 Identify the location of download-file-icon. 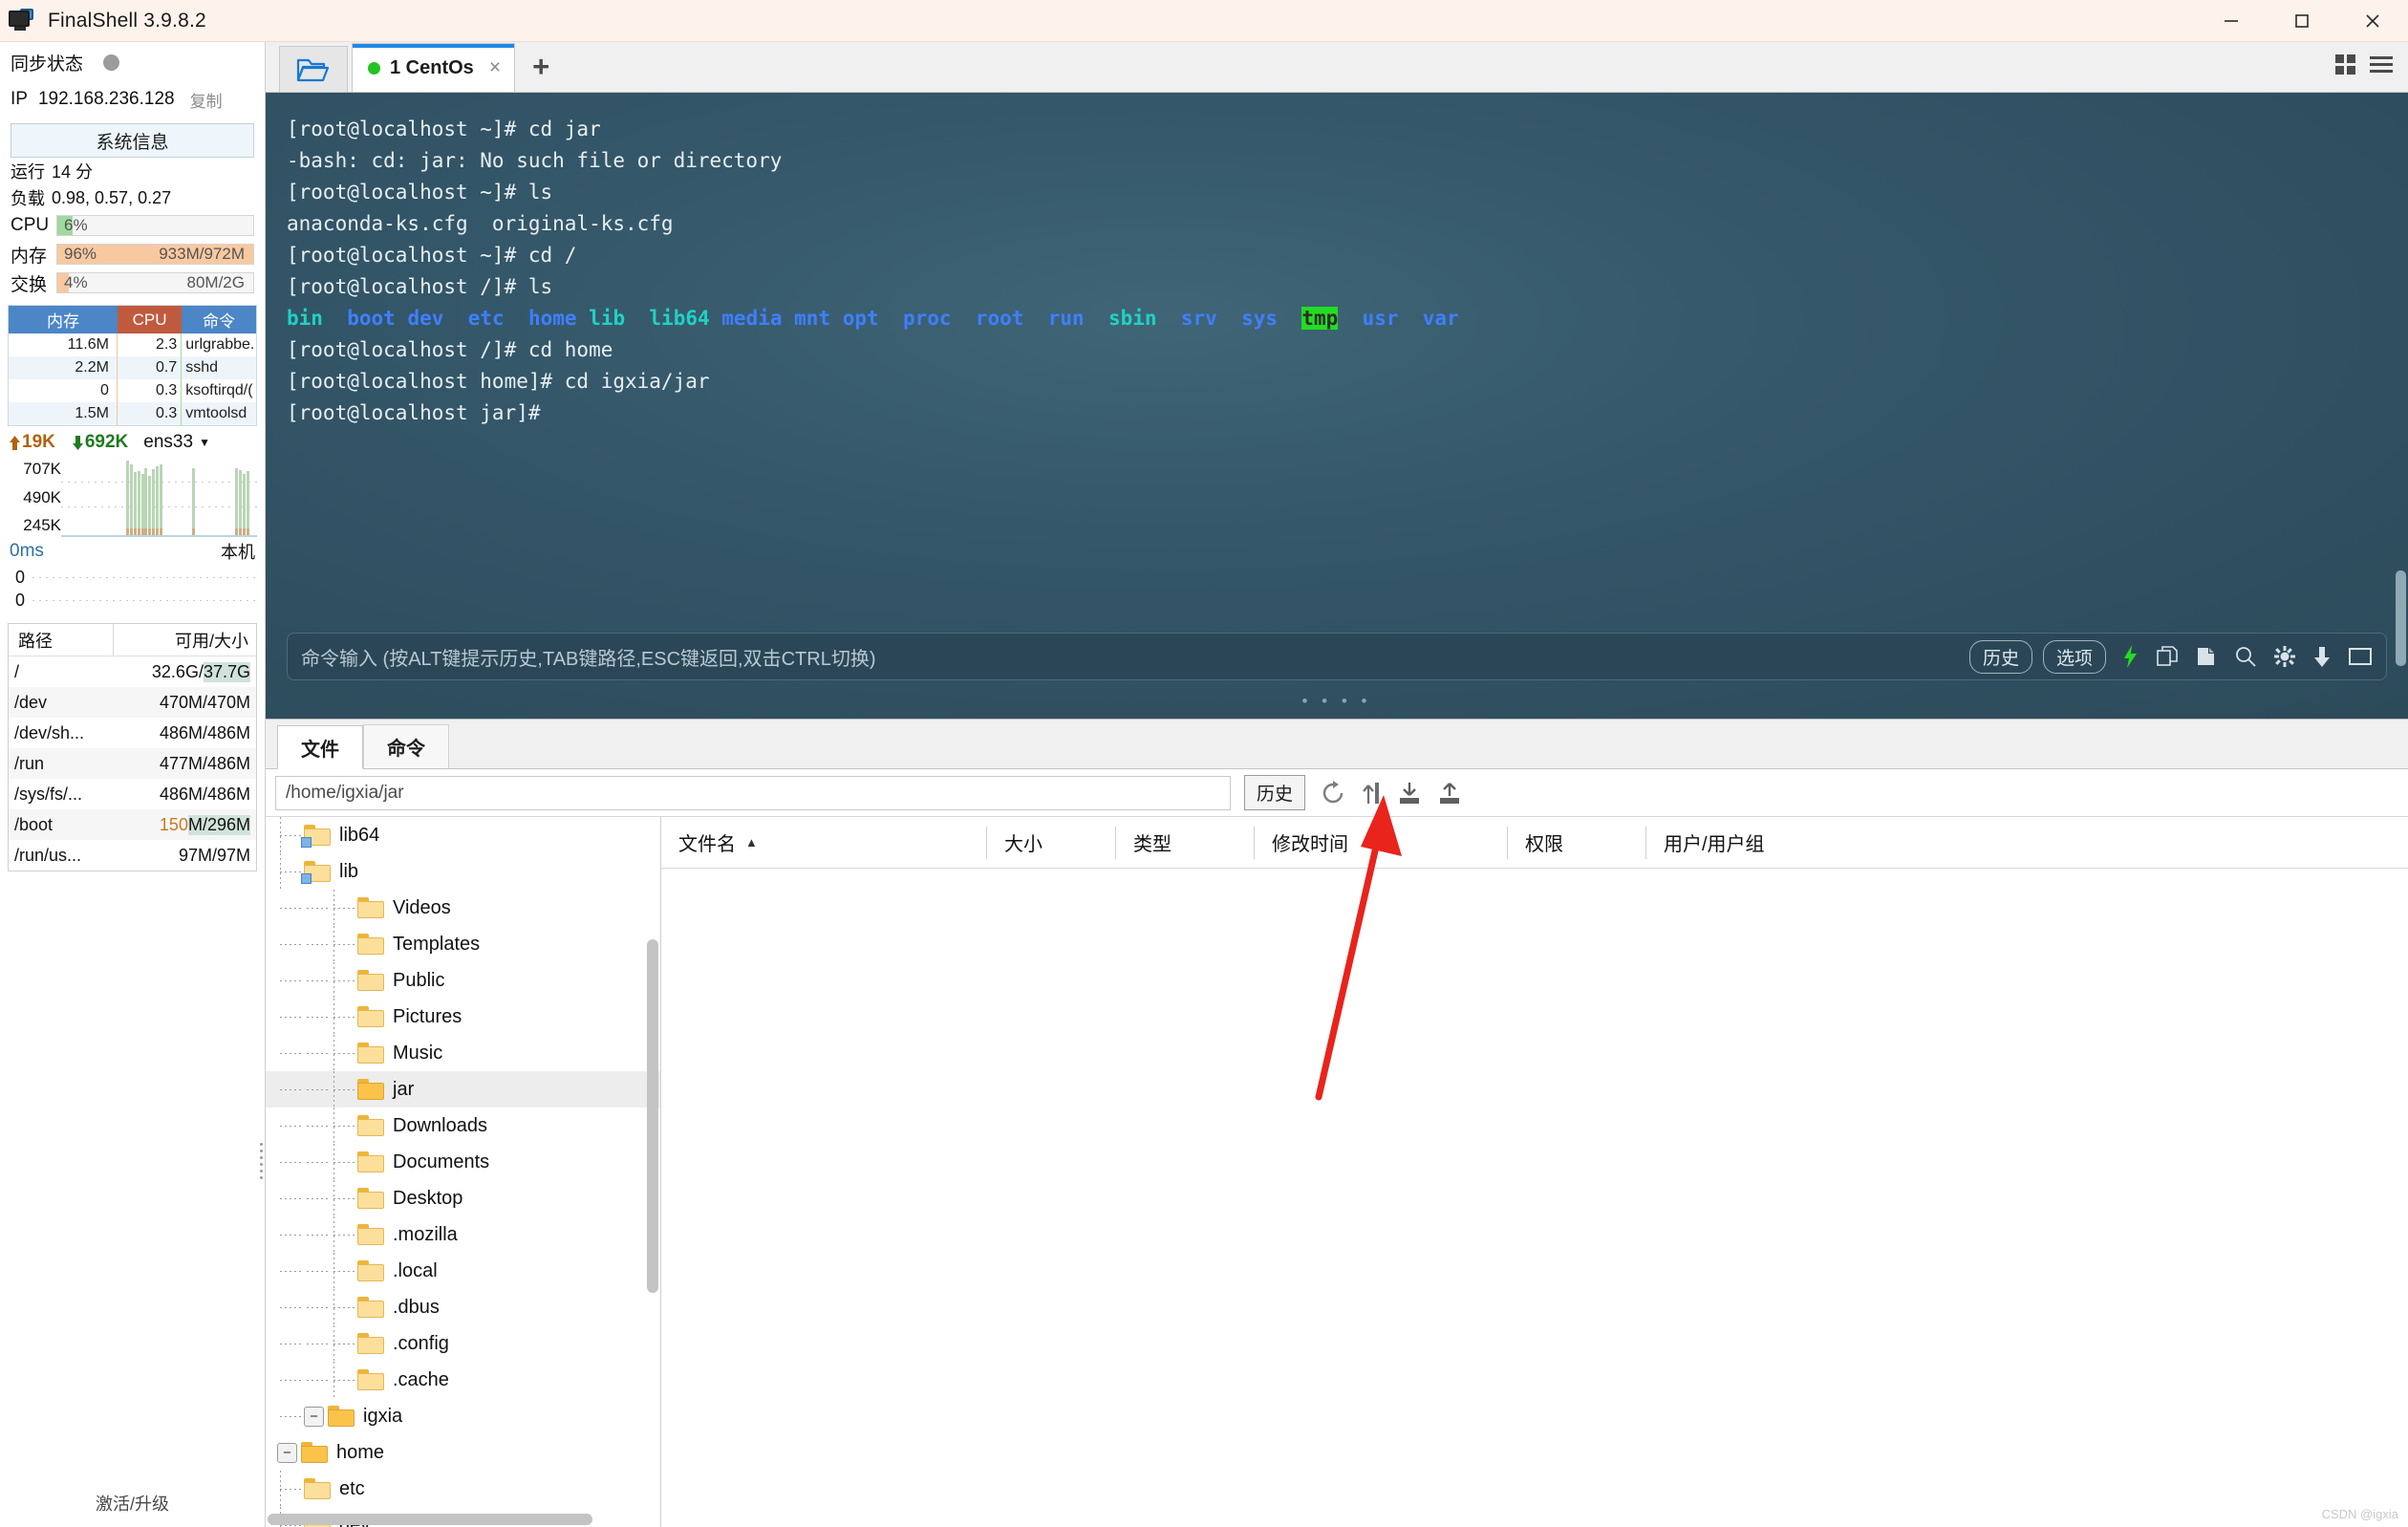
(1410, 794).